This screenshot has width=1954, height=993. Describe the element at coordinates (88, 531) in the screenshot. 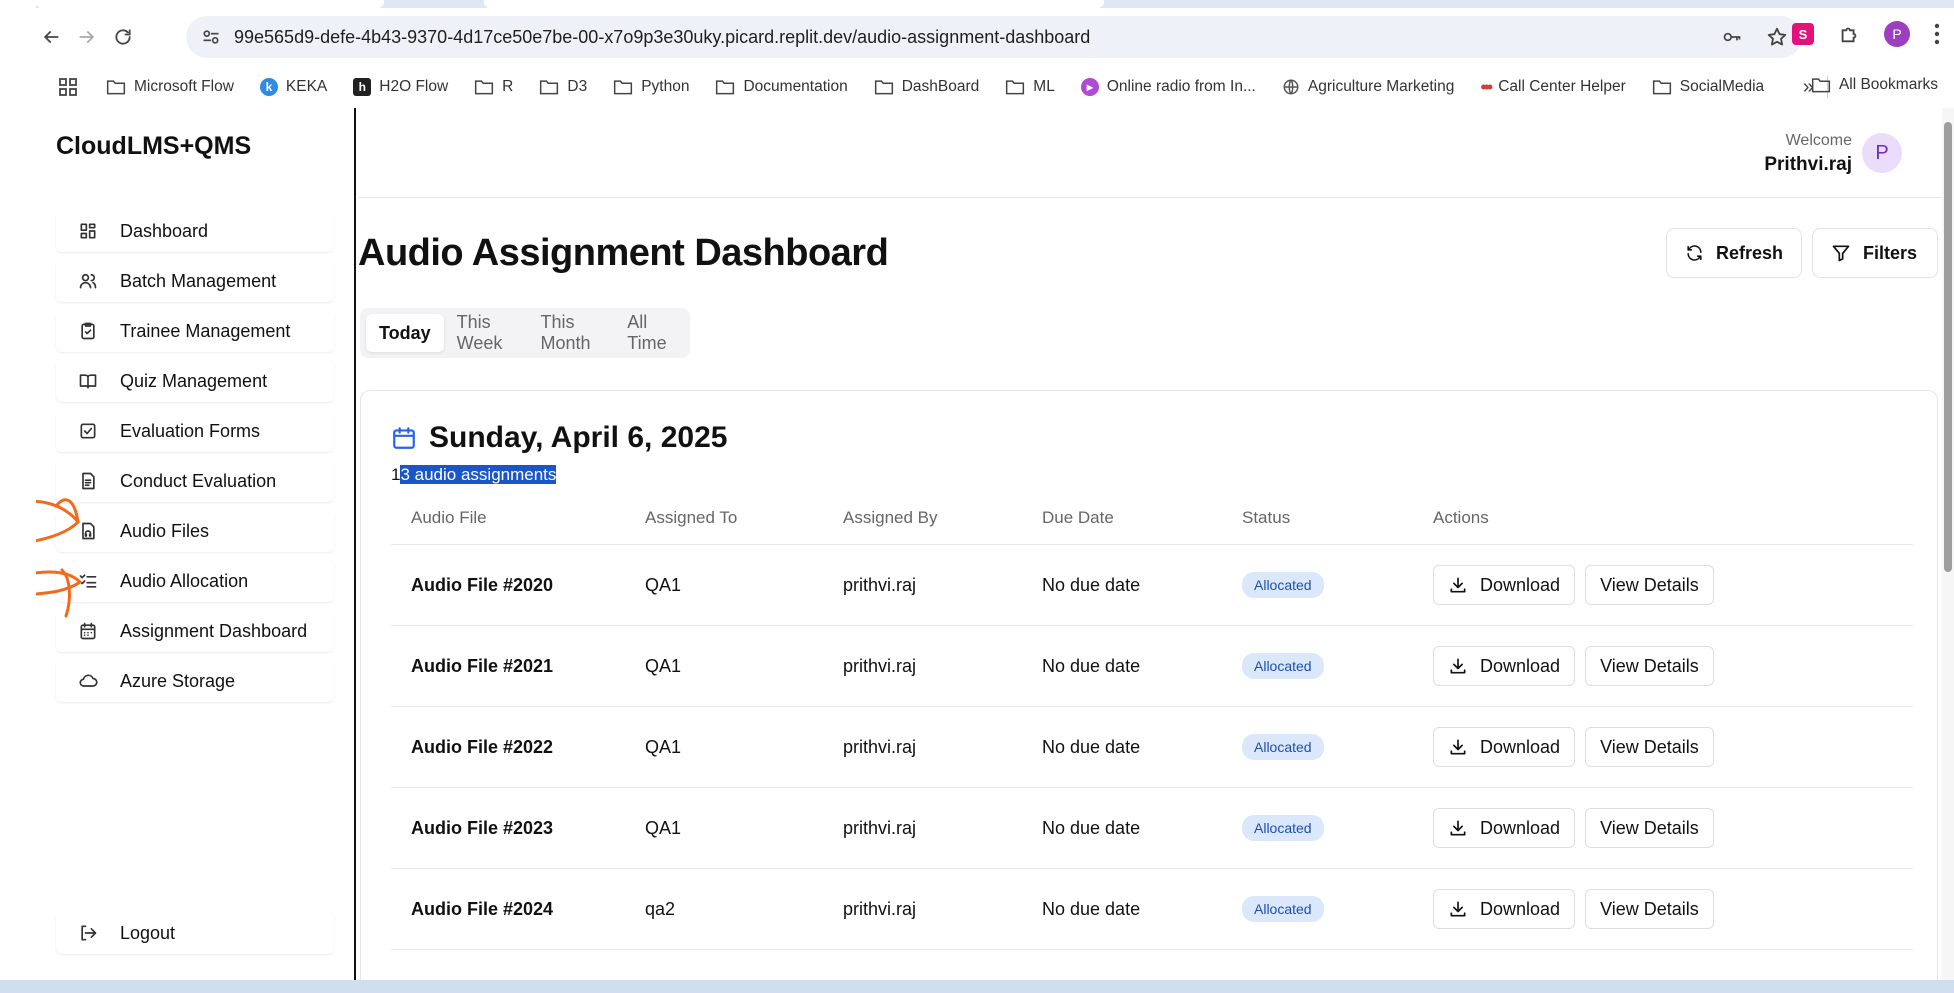

I see `file-audio-icon` at that location.